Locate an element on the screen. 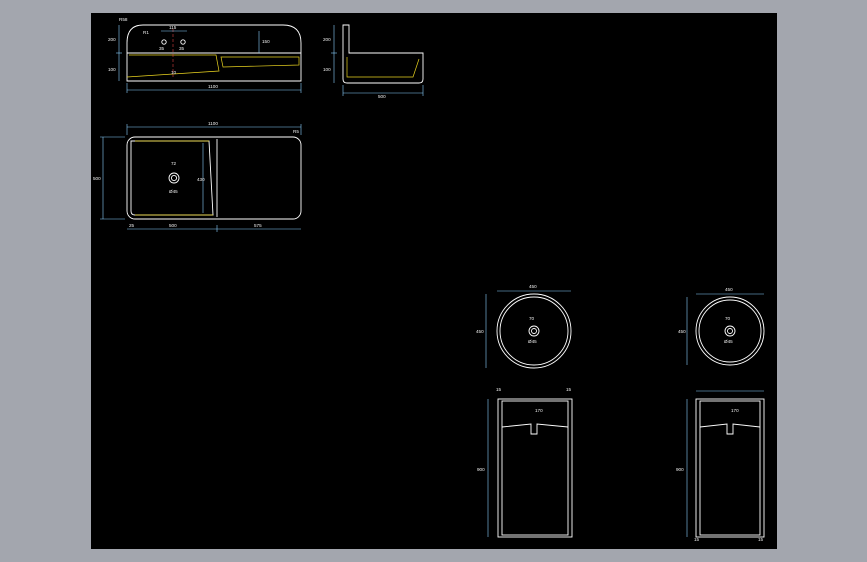  pedestal-right-drain-inner is located at coordinates (730, 331).